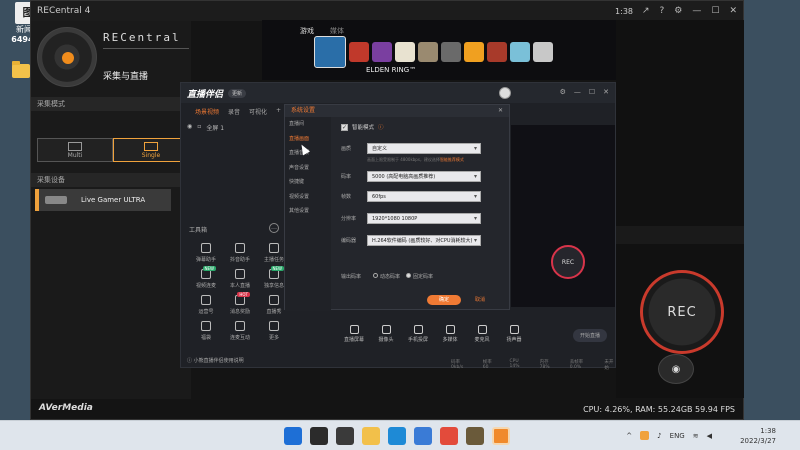  Describe the element at coordinates (501, 436) in the screenshot. I see `app-icon` at that location.